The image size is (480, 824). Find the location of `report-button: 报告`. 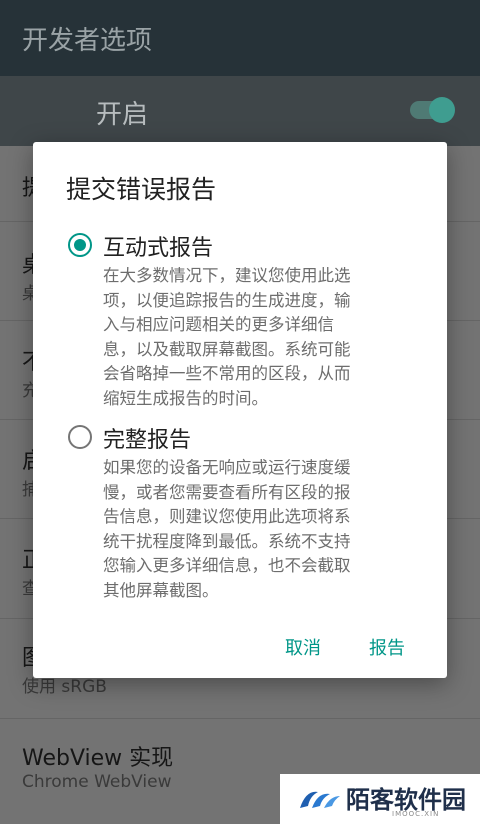

report-button: 报告 is located at coordinates (387, 647).